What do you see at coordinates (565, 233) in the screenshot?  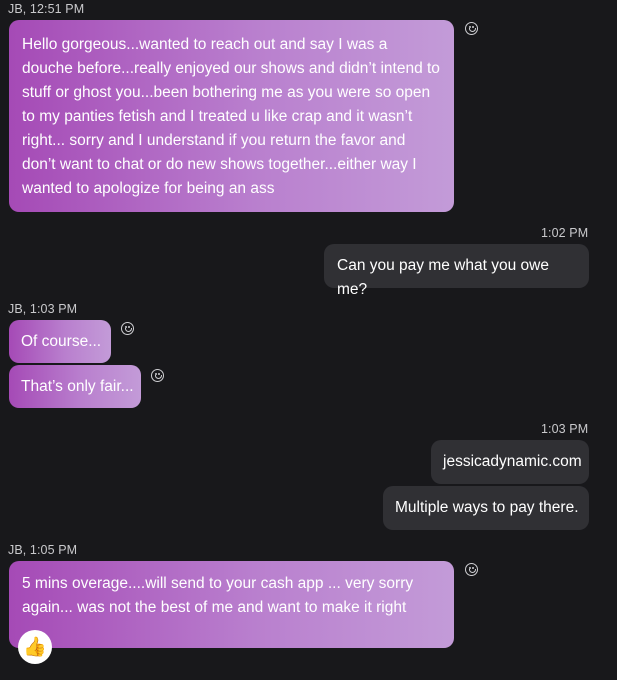 I see `message-timestamp: 1:02 PM` at bounding box center [565, 233].